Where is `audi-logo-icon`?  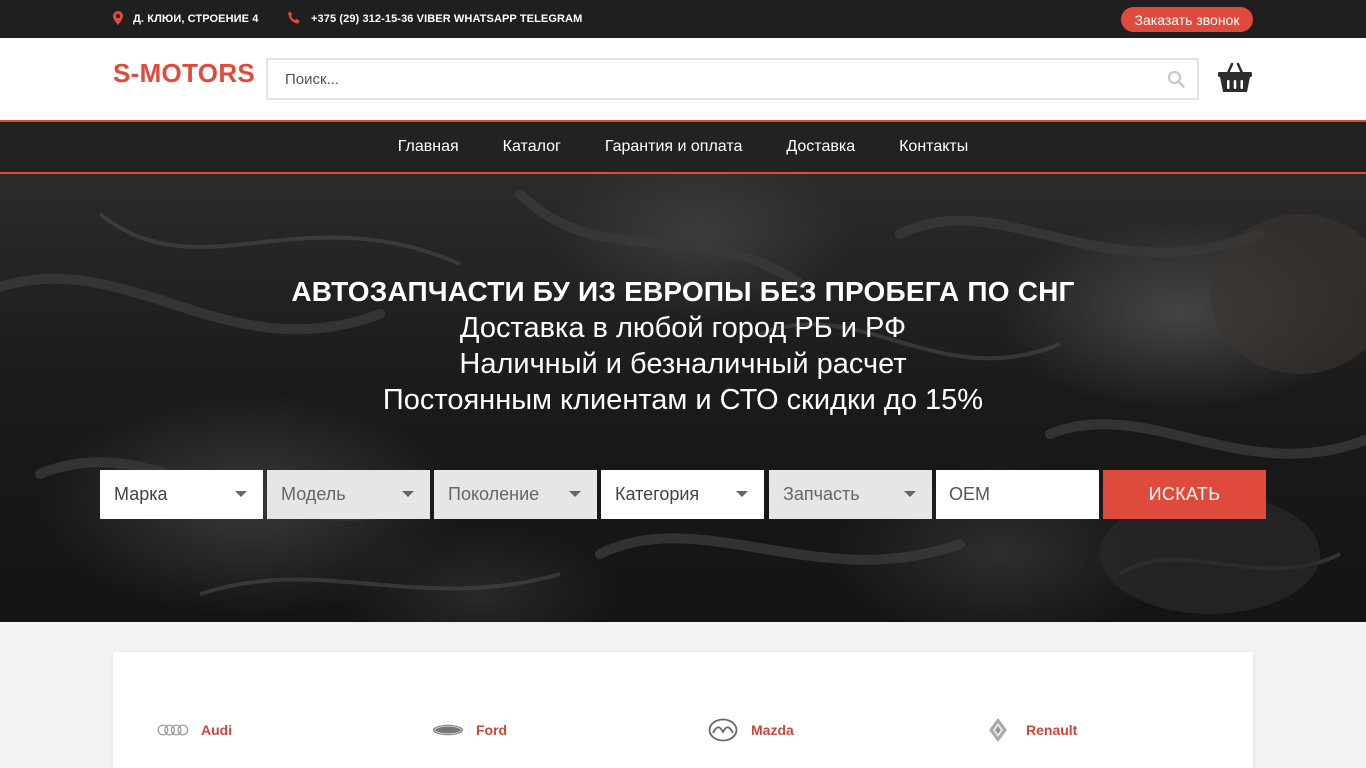
audi-logo-icon is located at coordinates (173, 730).